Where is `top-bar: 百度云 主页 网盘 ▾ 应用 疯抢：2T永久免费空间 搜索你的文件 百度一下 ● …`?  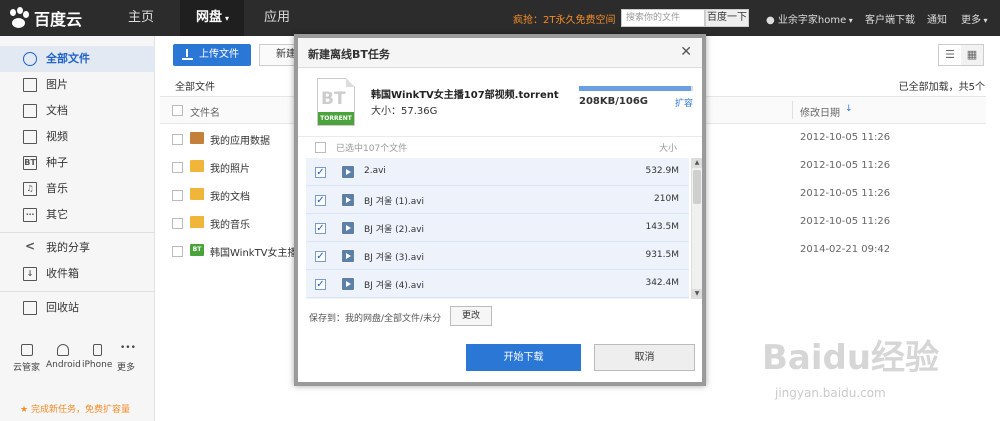 top-bar: 百度云 主页 网盘 ▾ 应用 疯抢：2T永久免费空间 搜索你的文件 百度一下 ● … is located at coordinates (500, 18).